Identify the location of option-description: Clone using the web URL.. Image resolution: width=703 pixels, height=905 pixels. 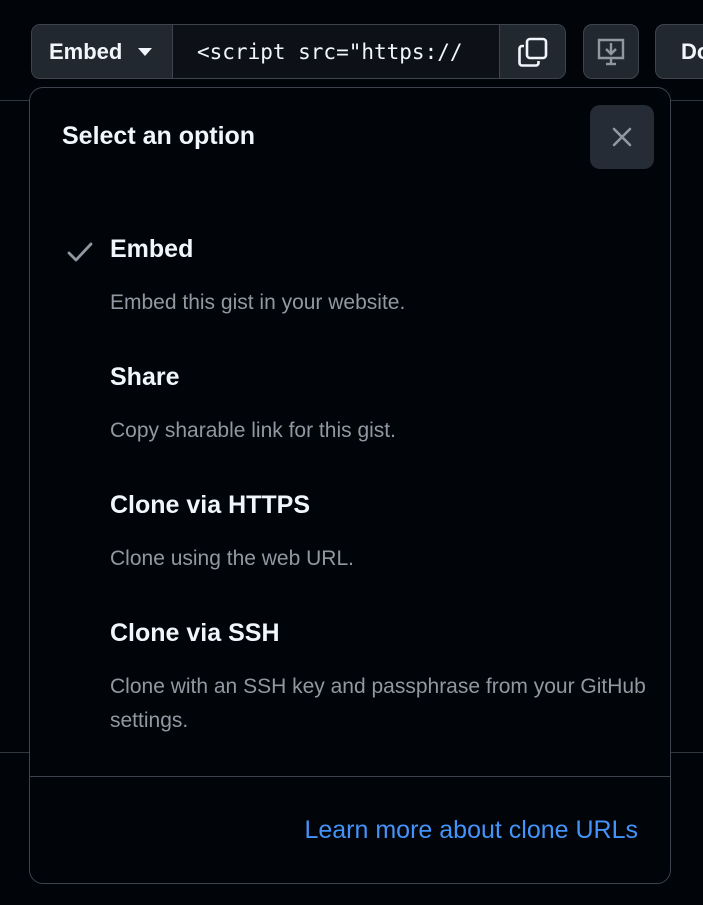
(232, 558).